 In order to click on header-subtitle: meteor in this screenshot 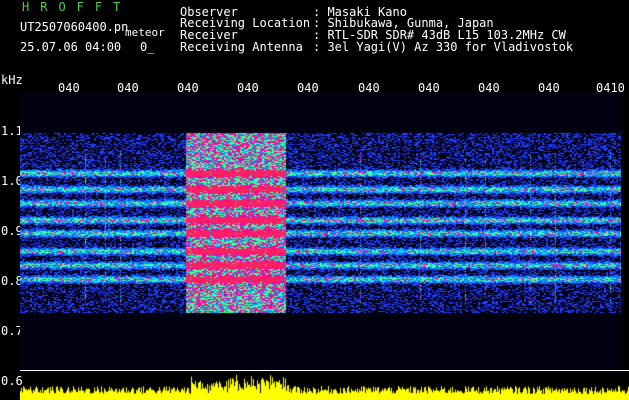, I will do `click(145, 32)`.